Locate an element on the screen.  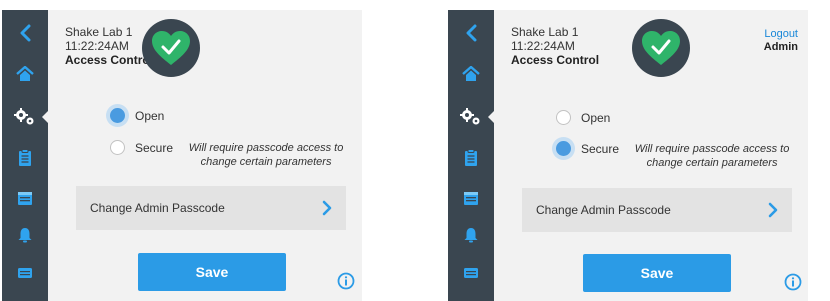
user-panel: Logout Admin is located at coordinates (781, 41).